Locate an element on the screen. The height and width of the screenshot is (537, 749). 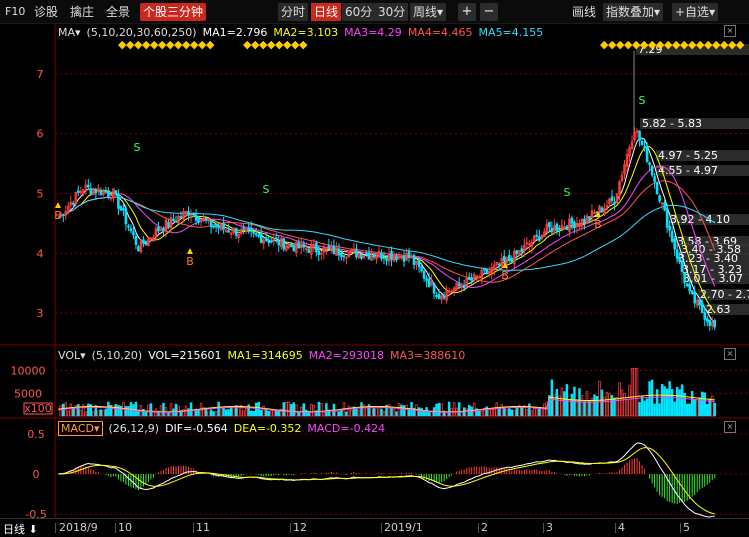
chip-label: 4.97 - 5.25 is located at coordinates (688, 155).